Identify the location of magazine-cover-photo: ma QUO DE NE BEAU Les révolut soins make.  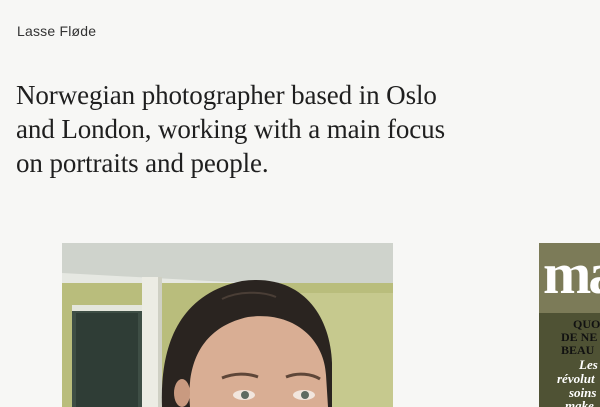
(569, 325).